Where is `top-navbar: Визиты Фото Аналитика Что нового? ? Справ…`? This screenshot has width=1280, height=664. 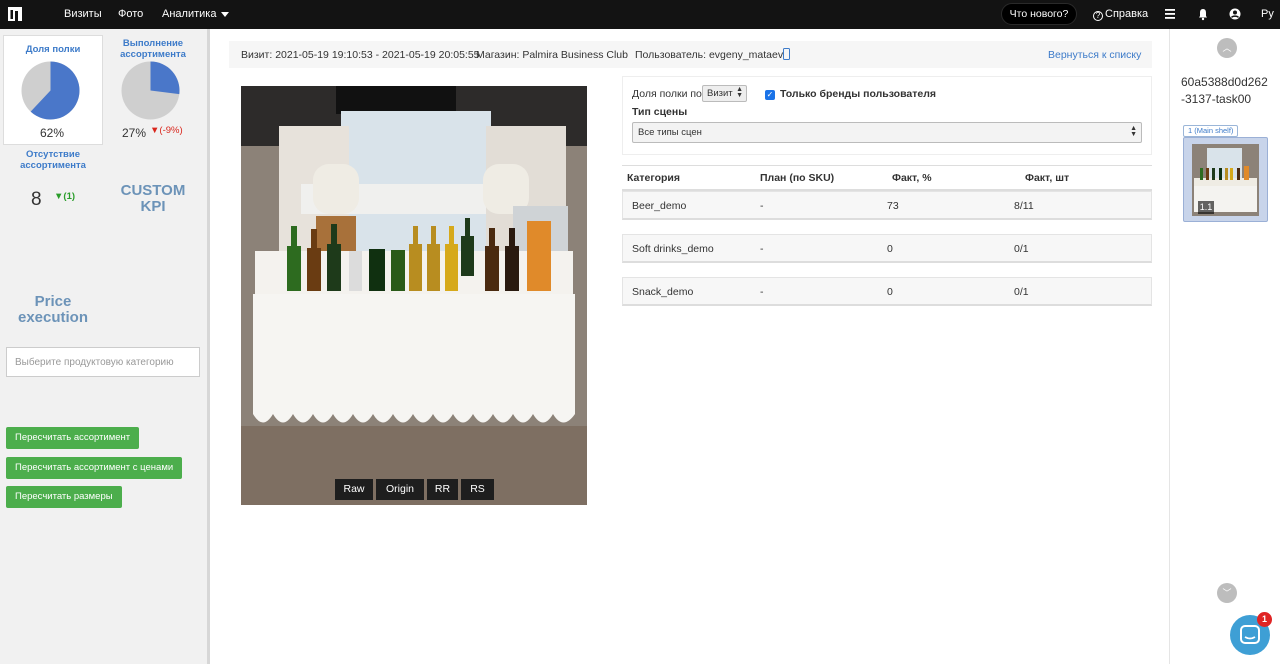 top-navbar: Визиты Фото Аналитика Что нового? ? Справ… is located at coordinates (640, 14).